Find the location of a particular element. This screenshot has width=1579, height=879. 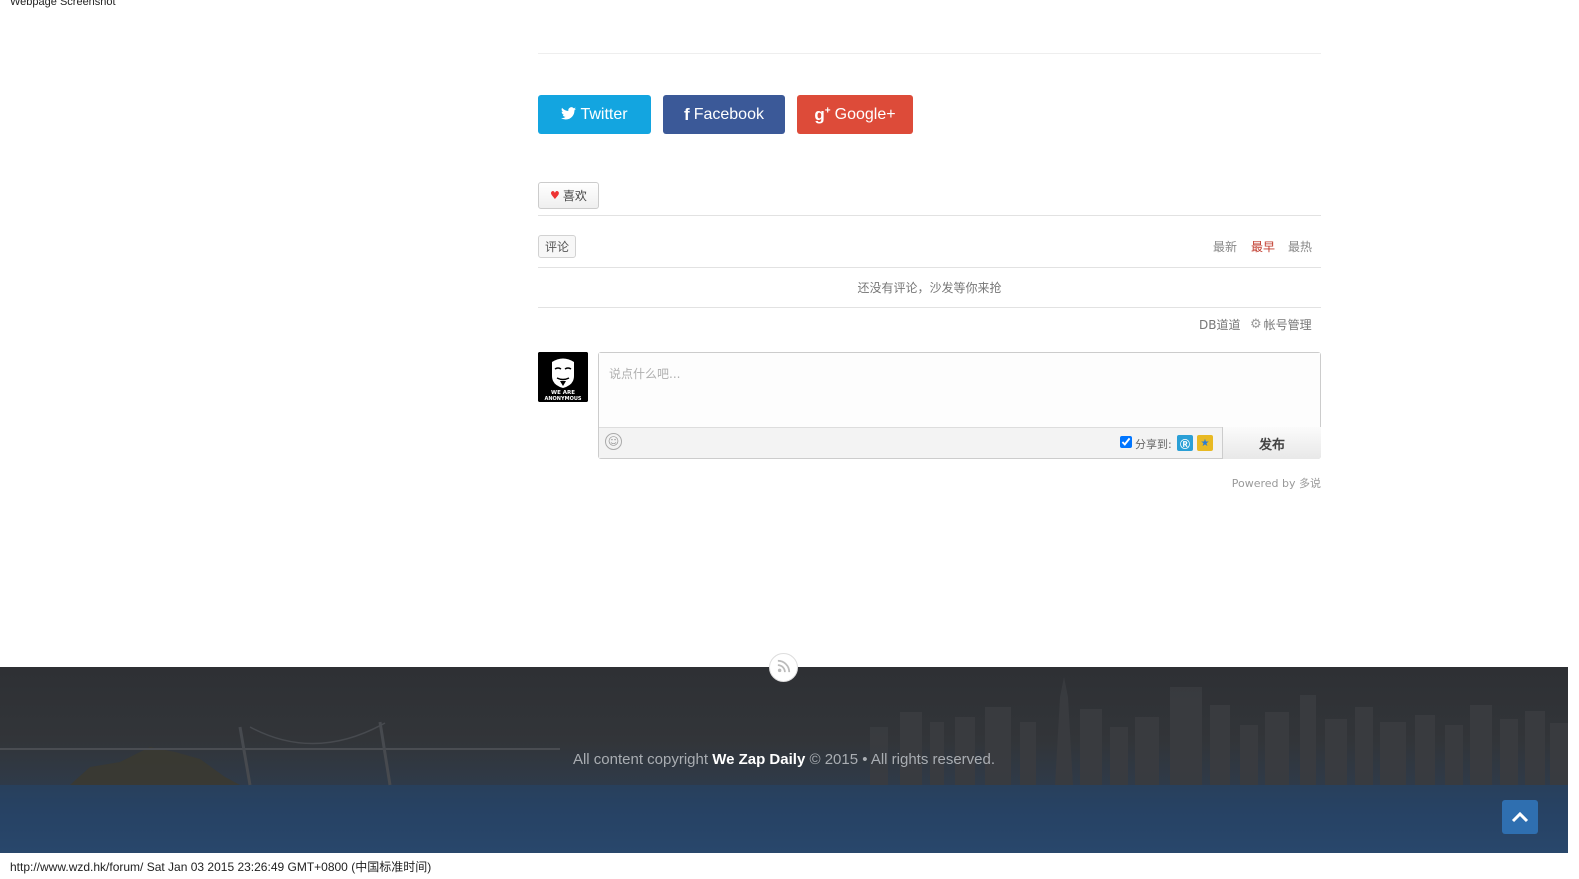

google-plus-label: Google+ is located at coordinates (865, 114).